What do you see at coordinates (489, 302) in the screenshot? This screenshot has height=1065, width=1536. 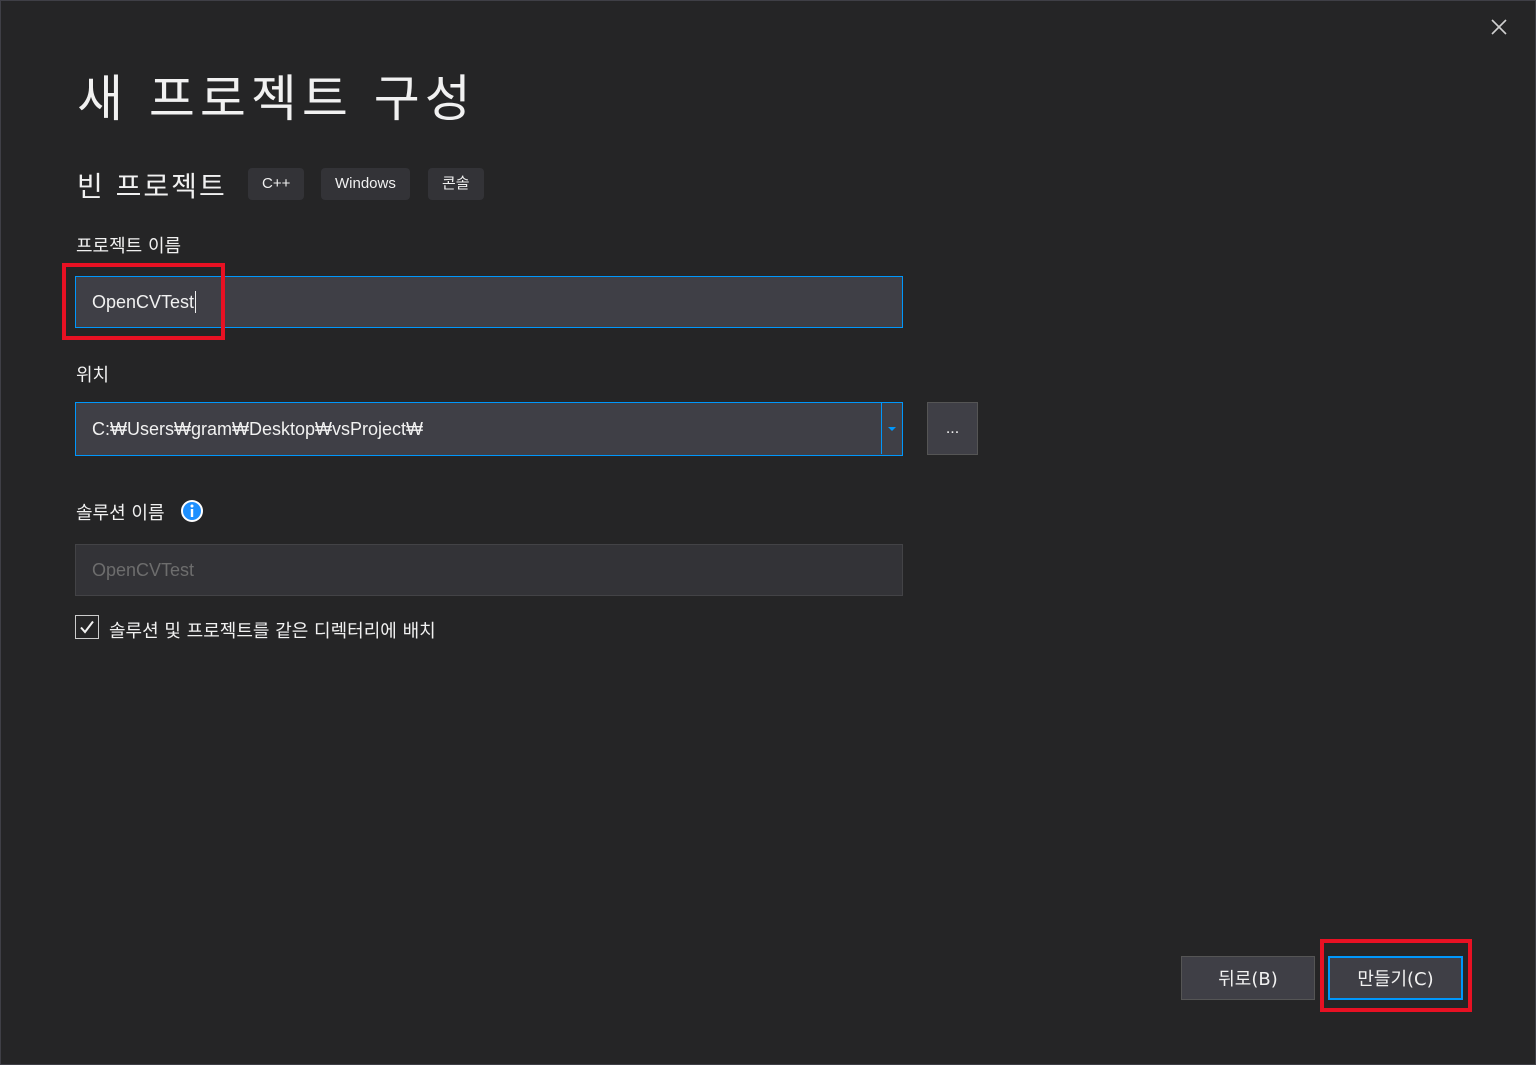 I see `project-name-input: OpenCVTest` at bounding box center [489, 302].